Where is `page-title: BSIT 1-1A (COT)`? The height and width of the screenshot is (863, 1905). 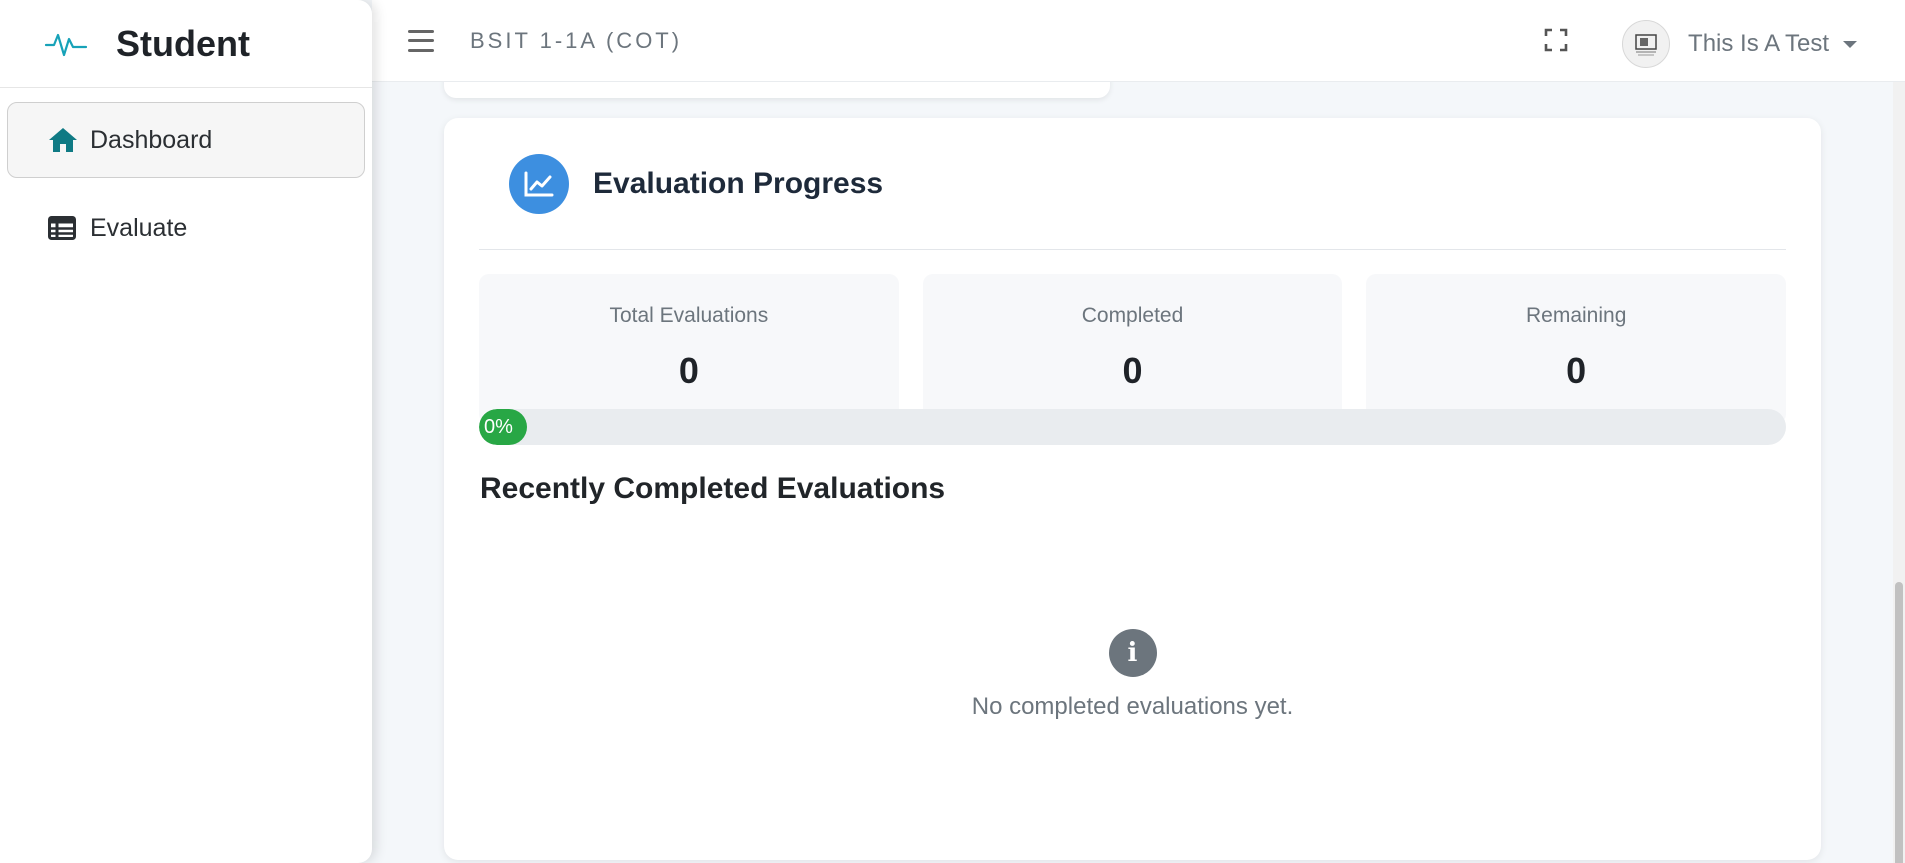
page-title: BSIT 1-1A (COT) is located at coordinates (576, 40).